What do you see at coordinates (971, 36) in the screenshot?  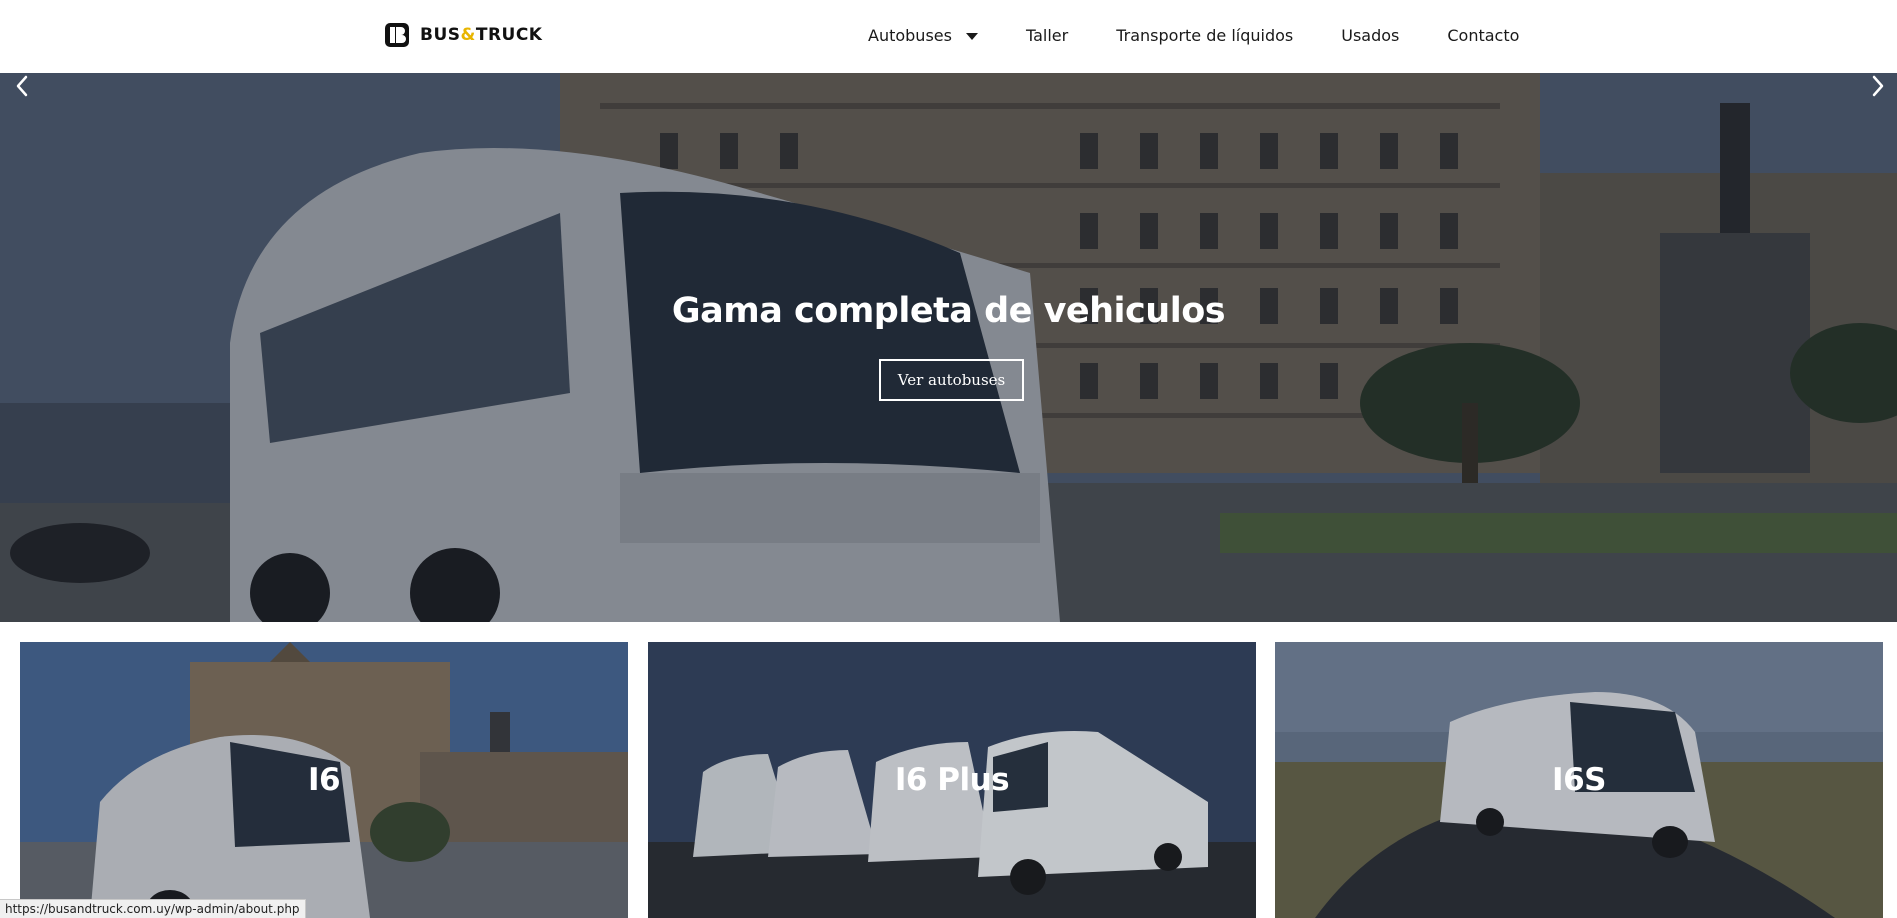 I see `caret-down-icon` at bounding box center [971, 36].